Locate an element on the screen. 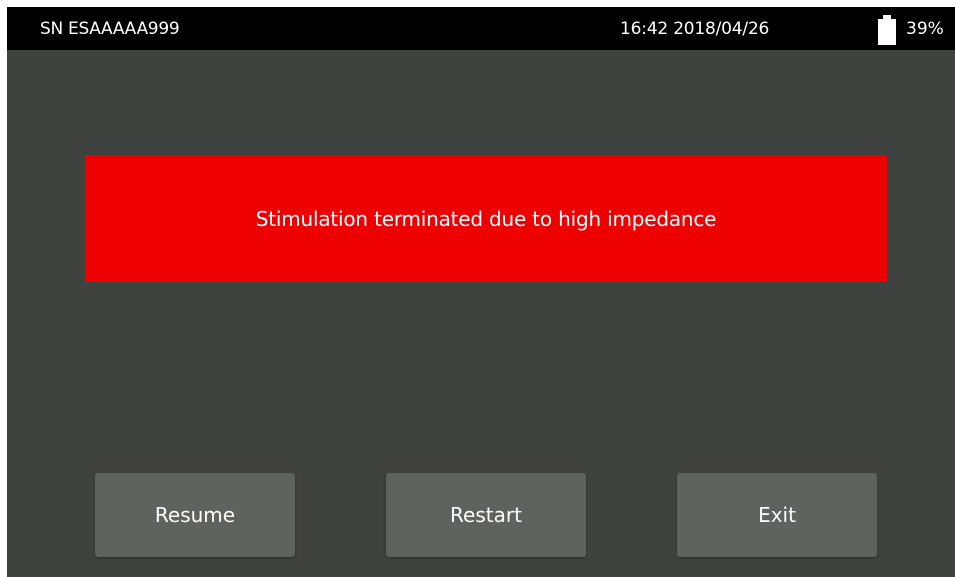 The image size is (955, 577). status-bar: SN ESAAAAA999 16:42 2018/04/26 39% is located at coordinates (481, 28).